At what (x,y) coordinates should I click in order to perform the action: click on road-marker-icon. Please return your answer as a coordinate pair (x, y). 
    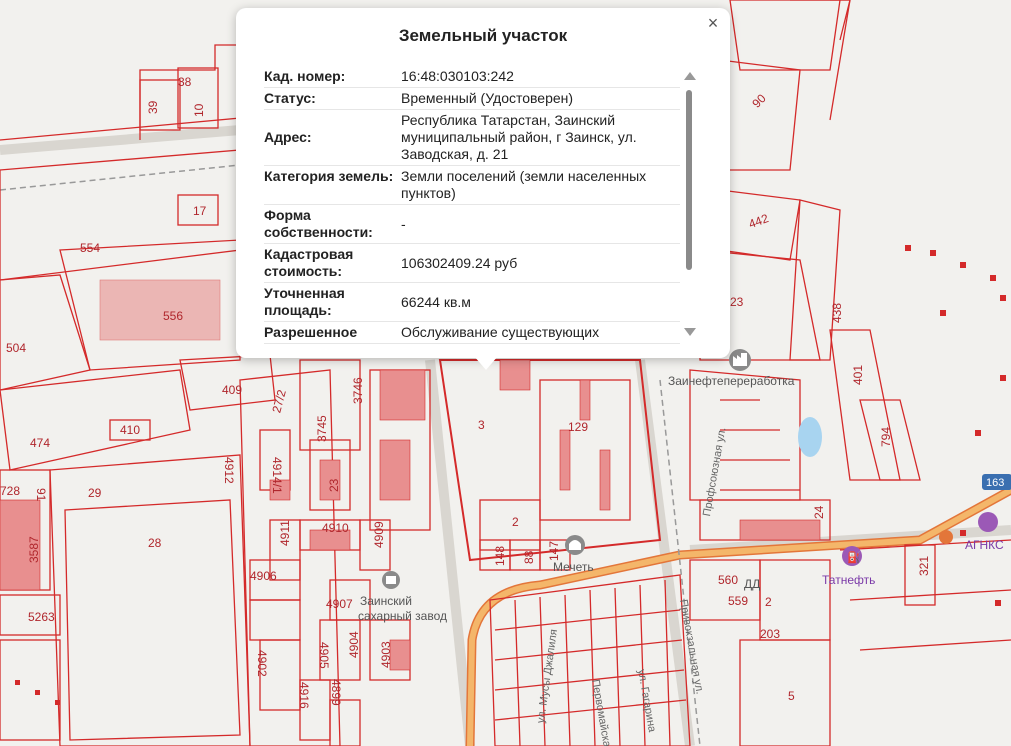
    Looking at the image, I should click on (946, 537).